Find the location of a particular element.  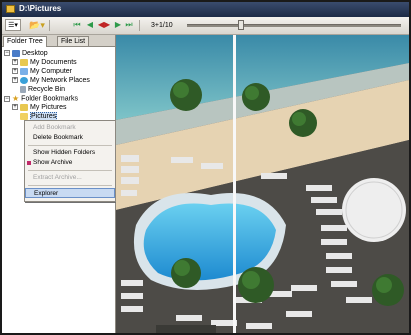

tree-item-recycle-bin: Recycle Bin is located at coordinates (42, 89).